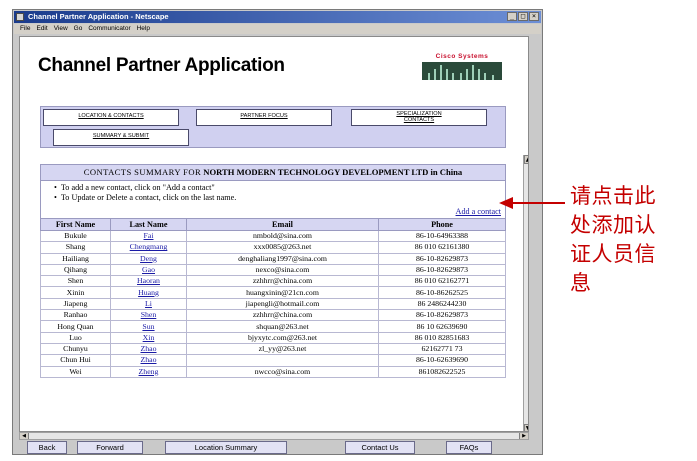  I want to click on table-row: Wei Zheng nwcco@sina.com 861082622525, so click(273, 371).